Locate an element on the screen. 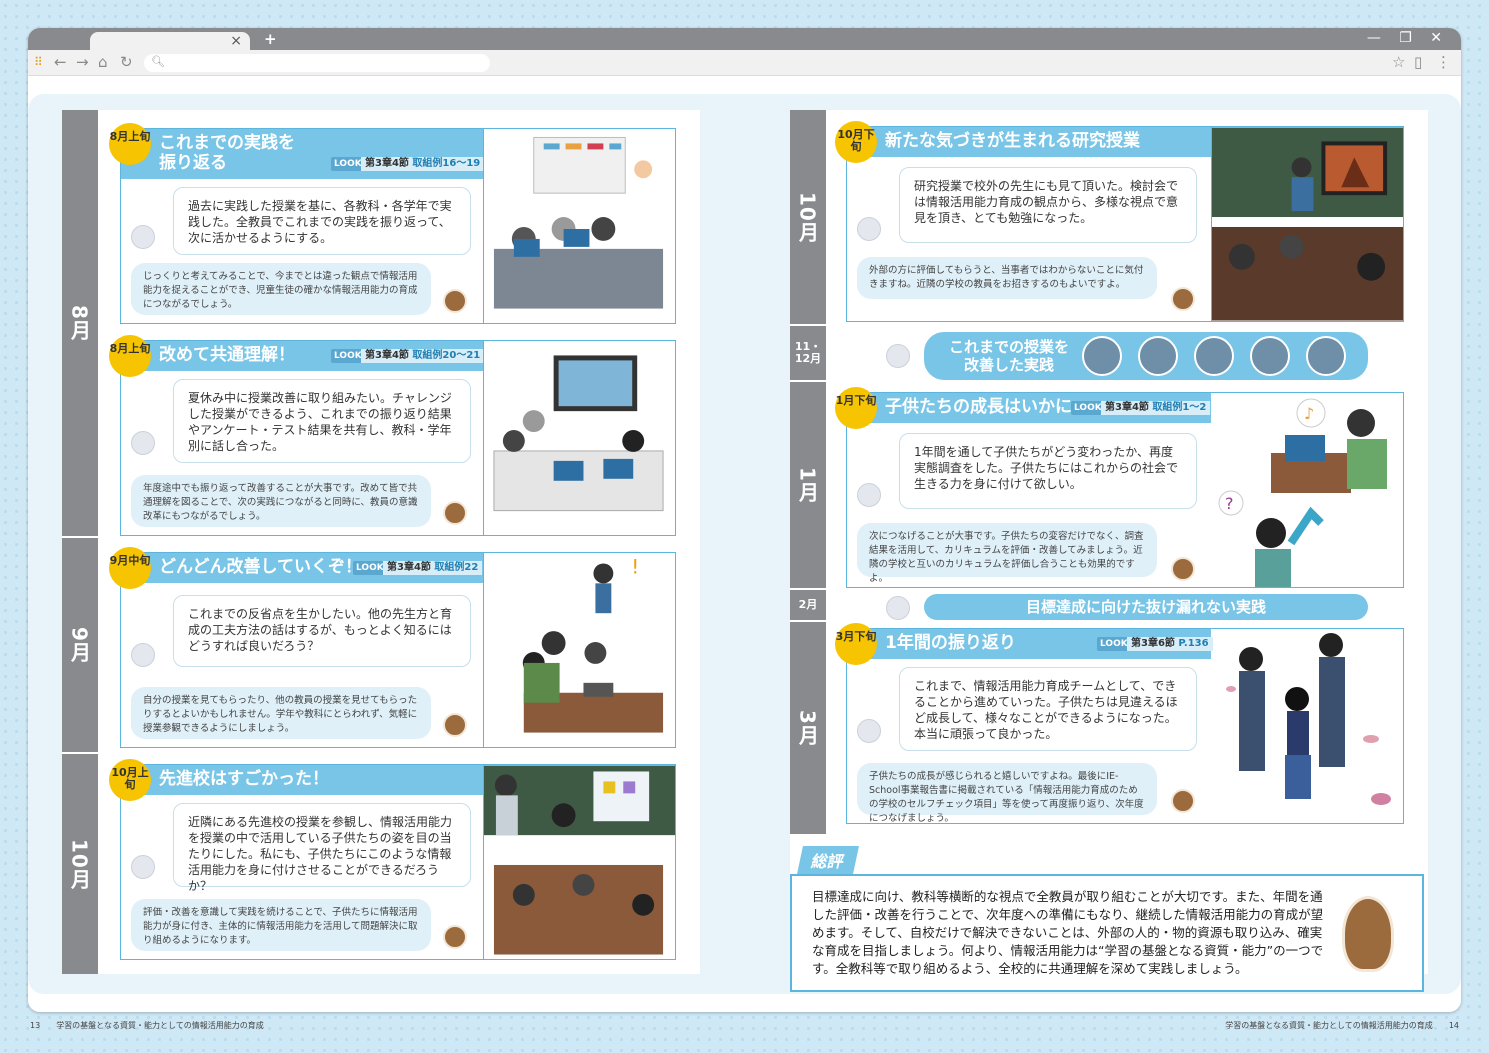  close-tab-icon: × is located at coordinates (236, 41).